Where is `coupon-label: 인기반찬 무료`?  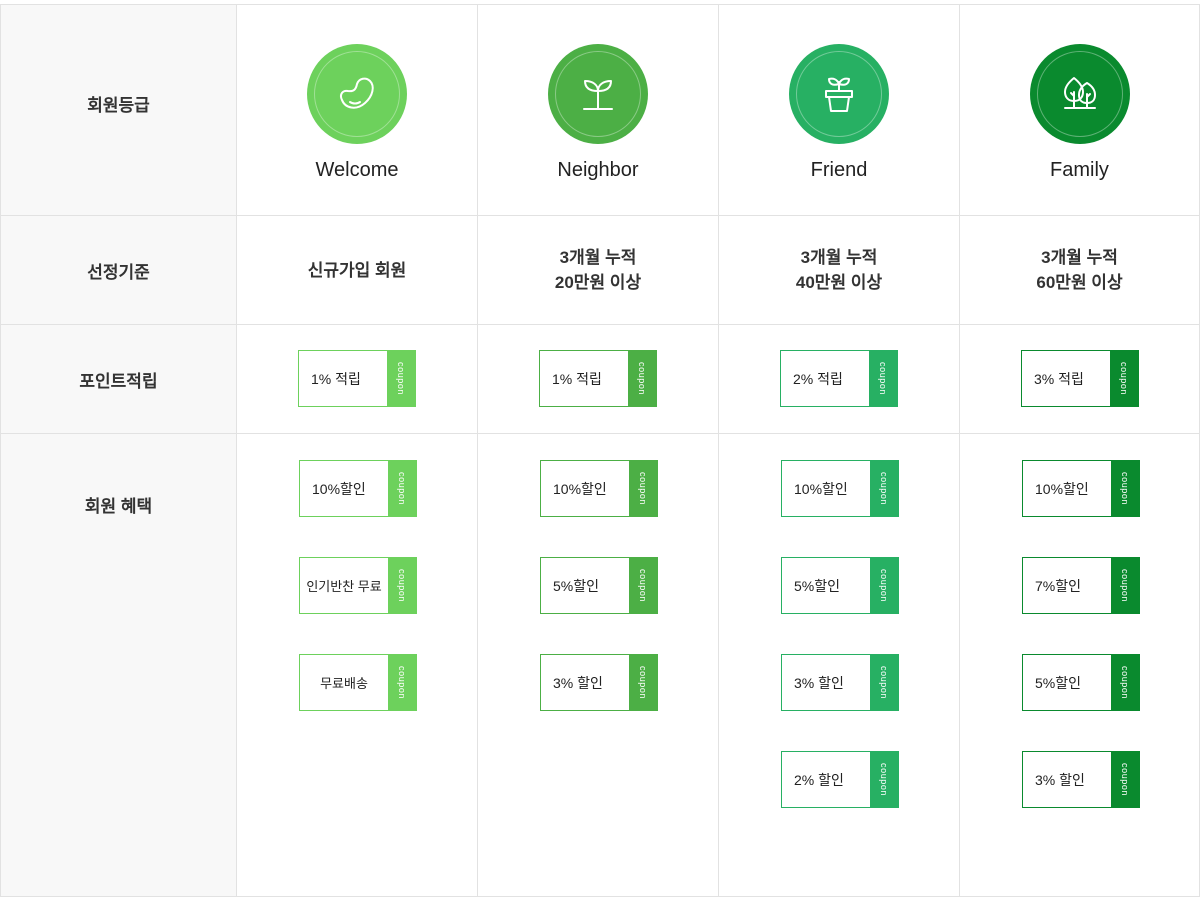
coupon-label: 인기반찬 무료 is located at coordinates (344, 586).